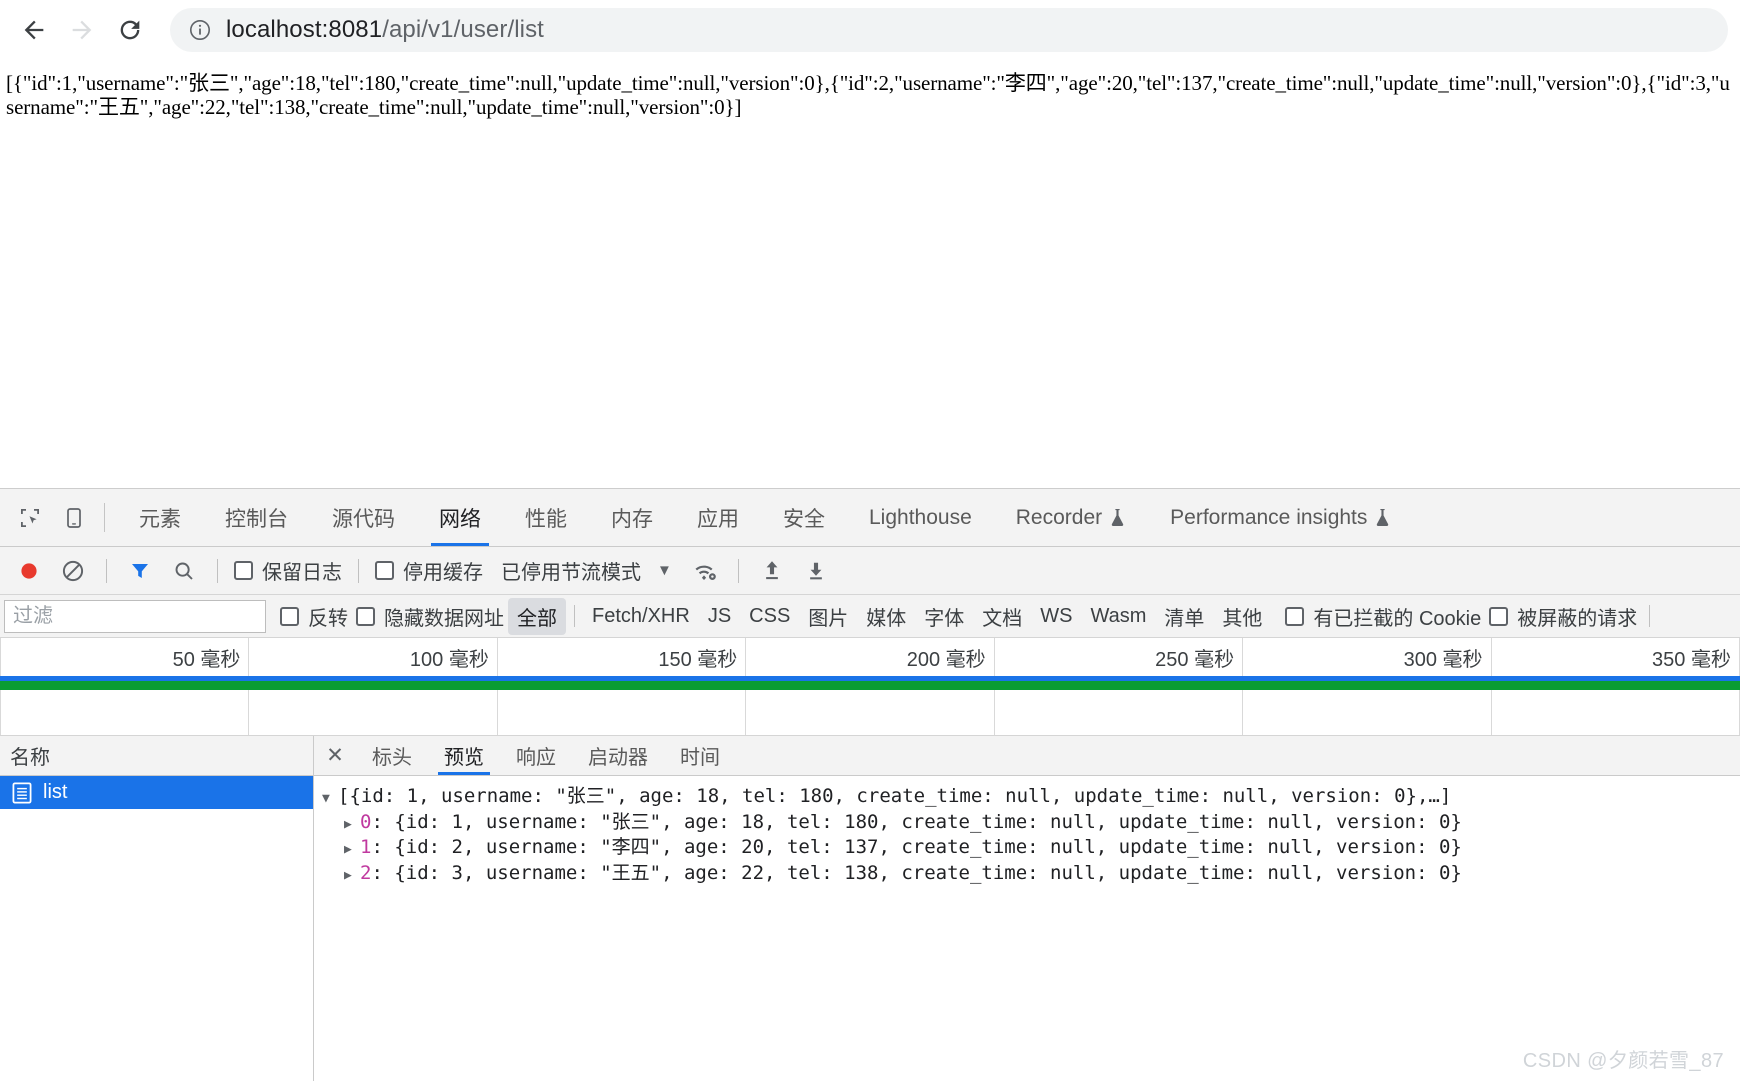 The image size is (1740, 1081). What do you see at coordinates (373, 657) in the screenshot?
I see `overview-tick: 100 毫秒` at bounding box center [373, 657].